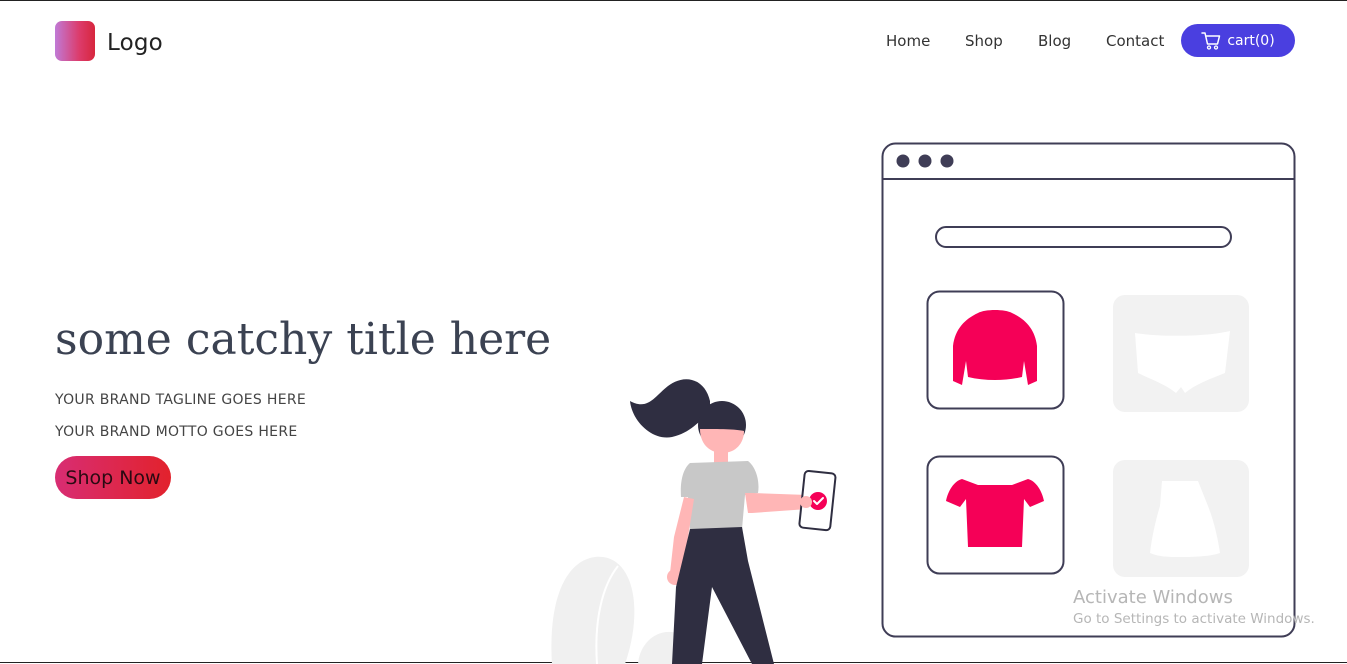 This screenshot has height=664, width=1347. Describe the element at coordinates (908, 41) in the screenshot. I see `nav-home: Home` at that location.